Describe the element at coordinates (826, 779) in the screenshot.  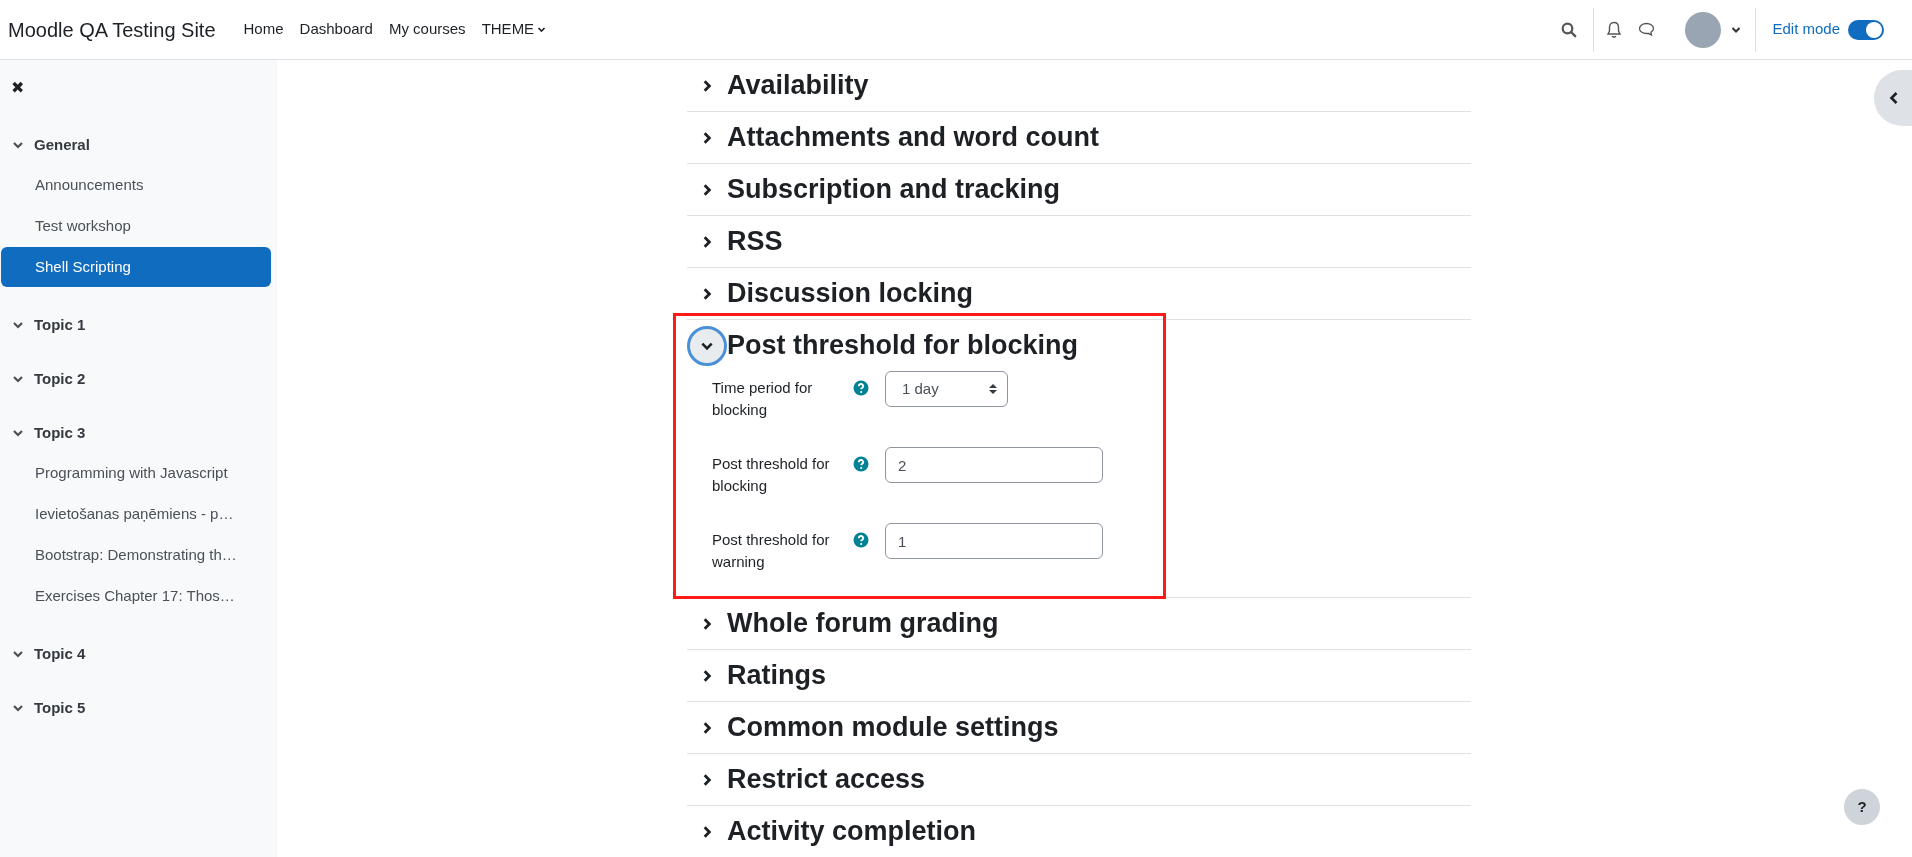
I see `section-heading: Restrict access` at that location.